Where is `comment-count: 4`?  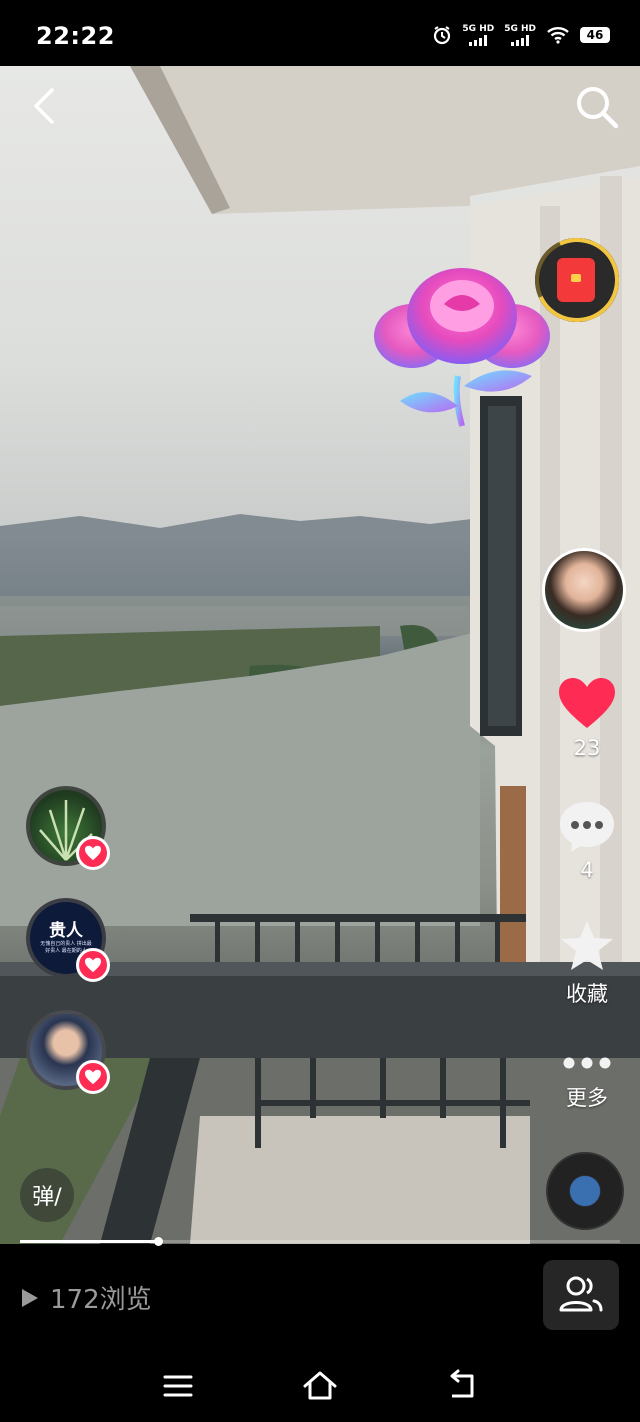
comment-count: 4 is located at coordinates (587, 870).